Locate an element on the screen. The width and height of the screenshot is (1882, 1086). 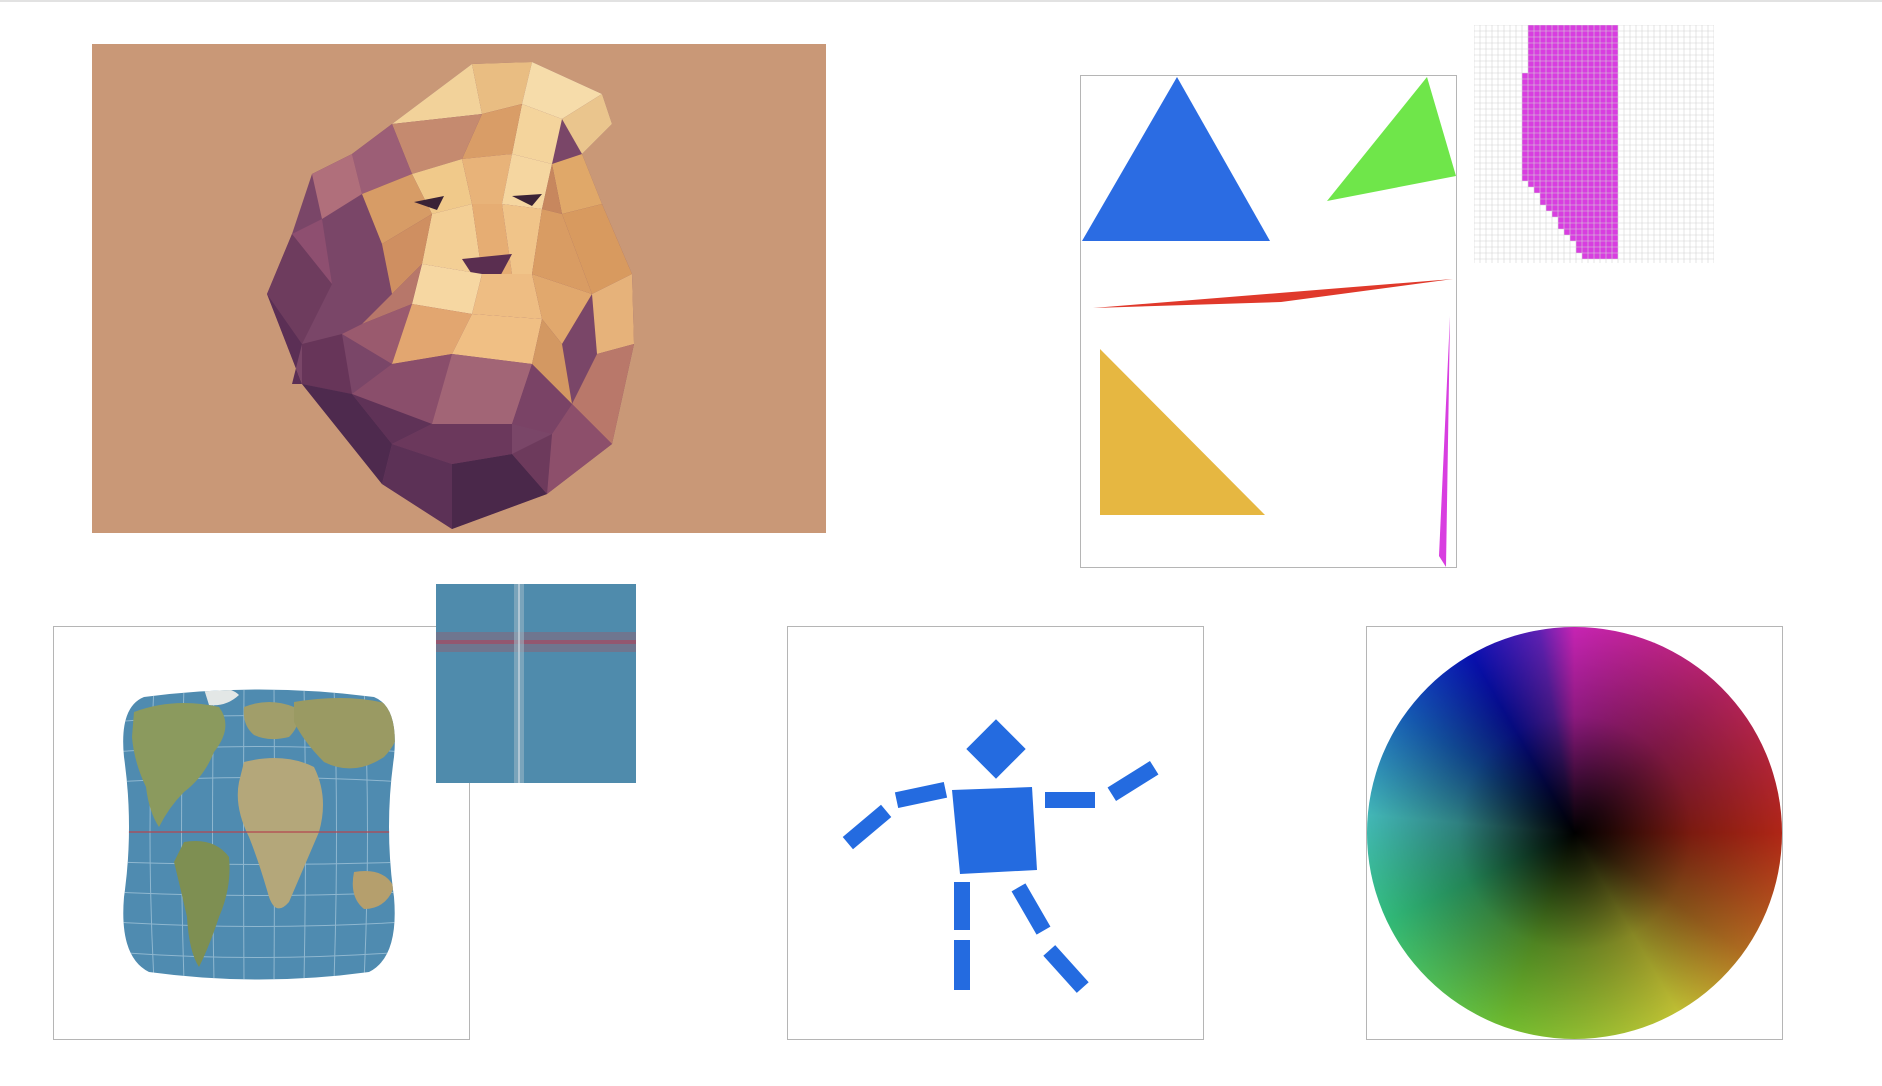
texture-base is located at coordinates (536, 683).